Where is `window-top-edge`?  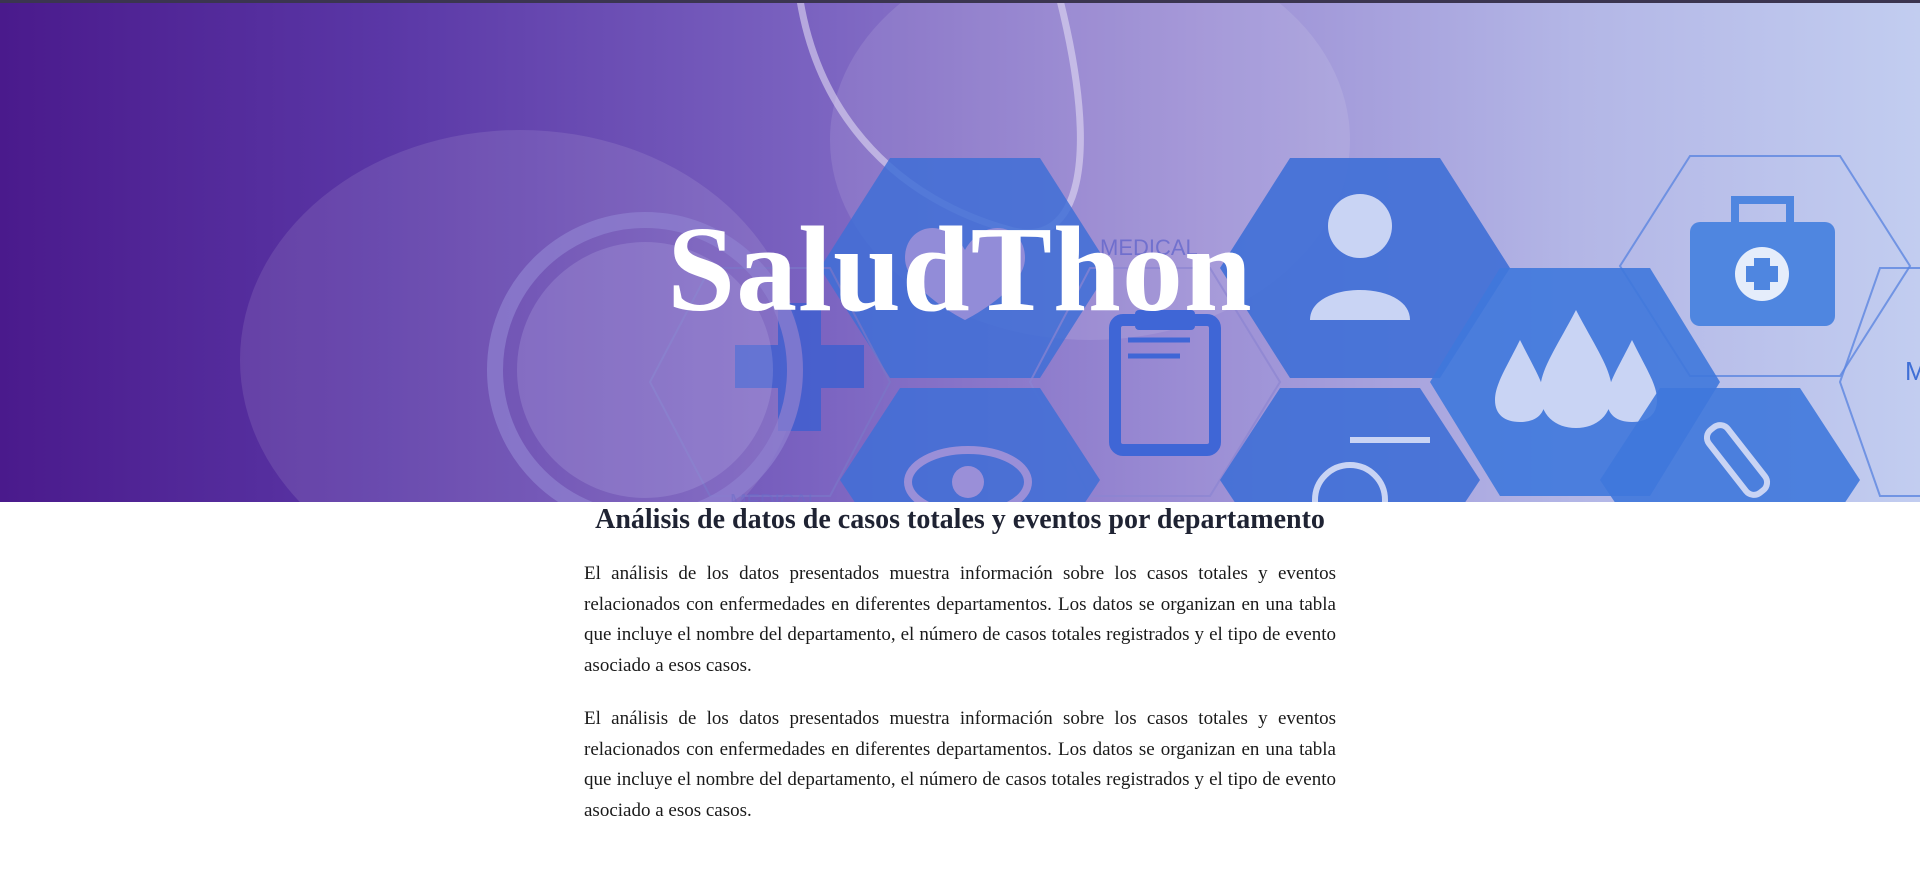
window-top-edge is located at coordinates (960, 1).